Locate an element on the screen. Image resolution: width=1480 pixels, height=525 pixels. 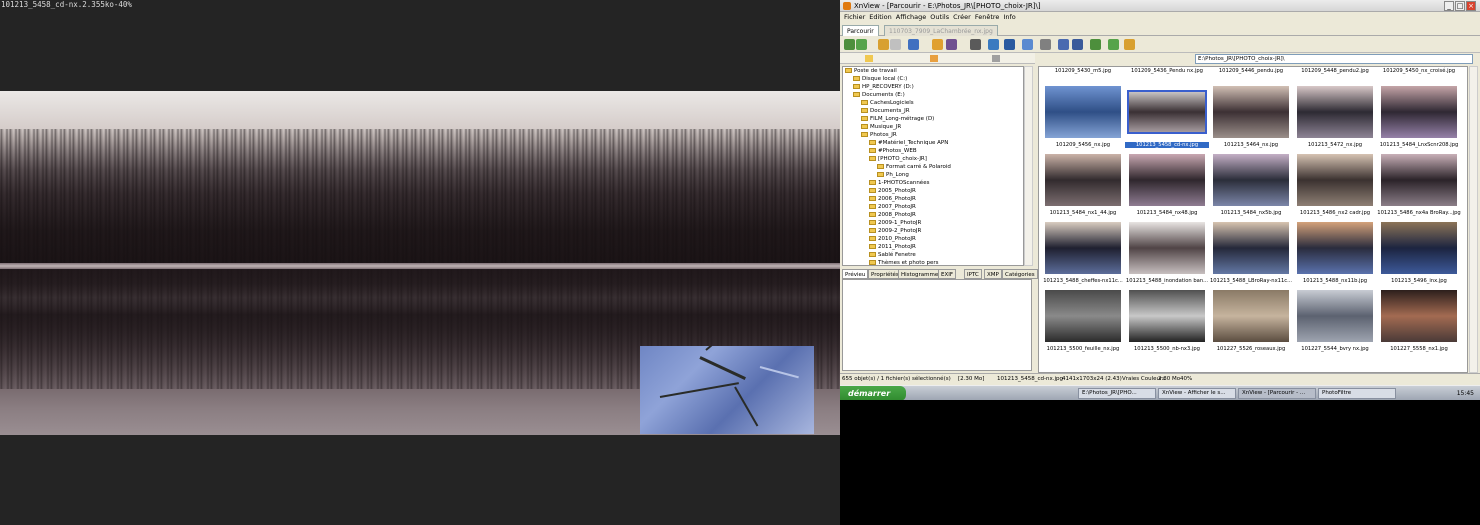
tree-node: [PHOTO_choix-JR] is located at coordinates (898, 159).